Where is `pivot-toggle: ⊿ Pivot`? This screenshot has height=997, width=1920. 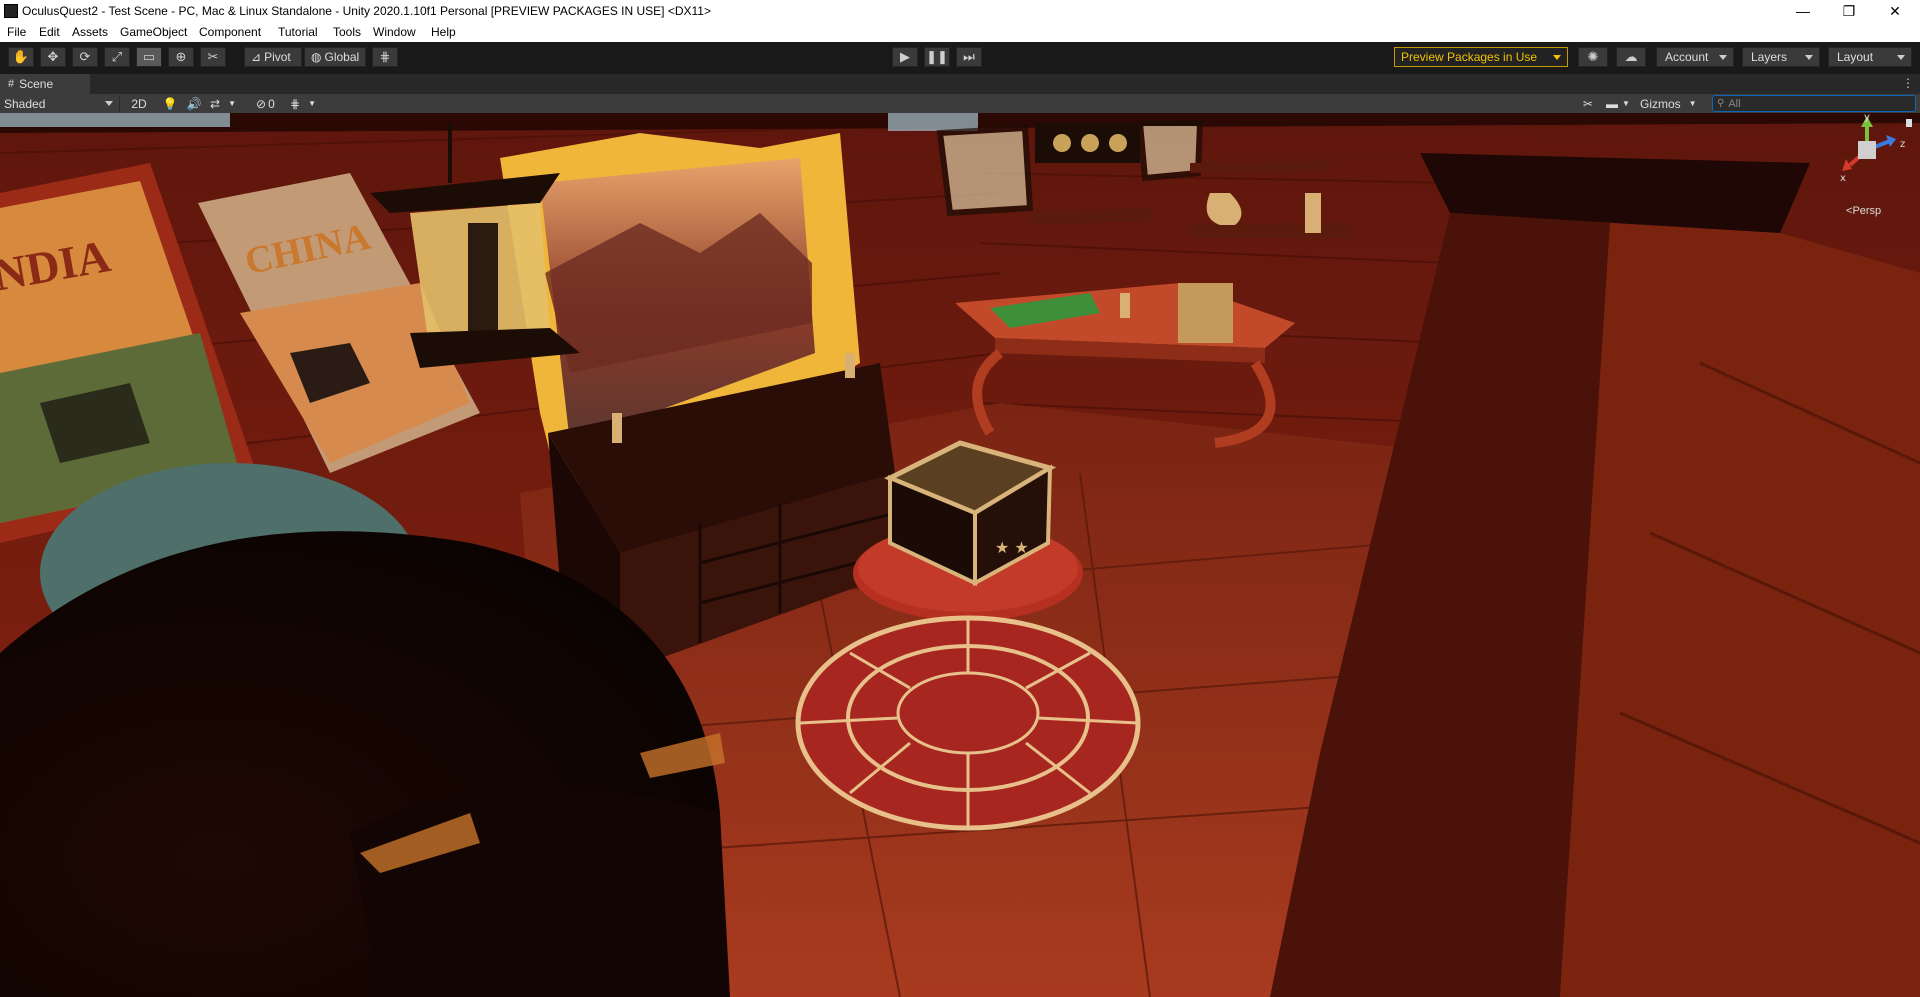 pivot-toggle: ⊿ Pivot is located at coordinates (273, 57).